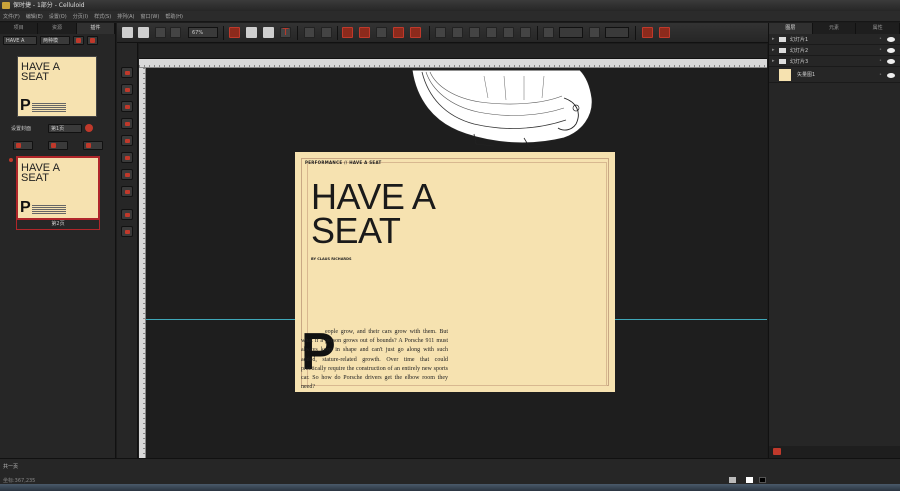 Image resolution: width=900 pixels, height=491 pixels. Describe the element at coordinates (617, 32) in the screenshot. I see `spacing-h-select` at that location.